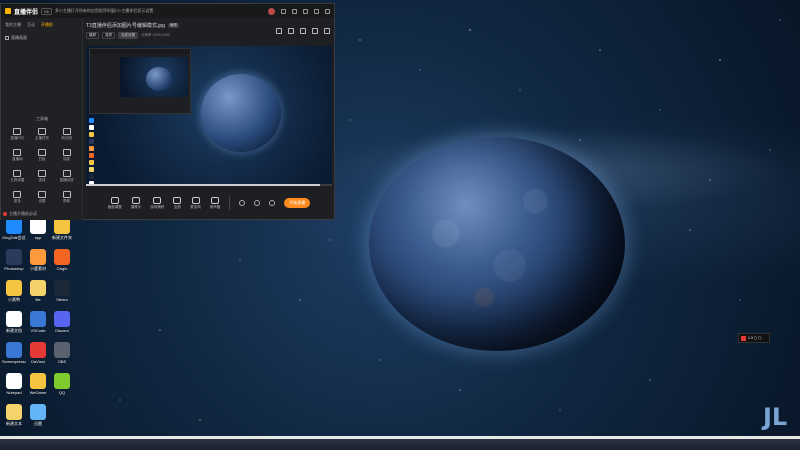 This screenshot has height=450, width=800. I want to click on help-icon, so click(66, 194).